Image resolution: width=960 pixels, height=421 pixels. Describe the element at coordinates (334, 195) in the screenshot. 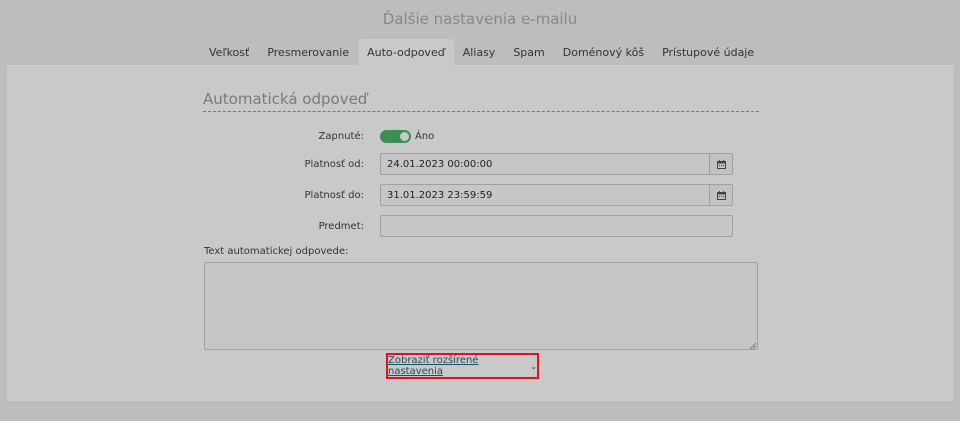

I see `valid-to-label: Platnosť do:` at that location.